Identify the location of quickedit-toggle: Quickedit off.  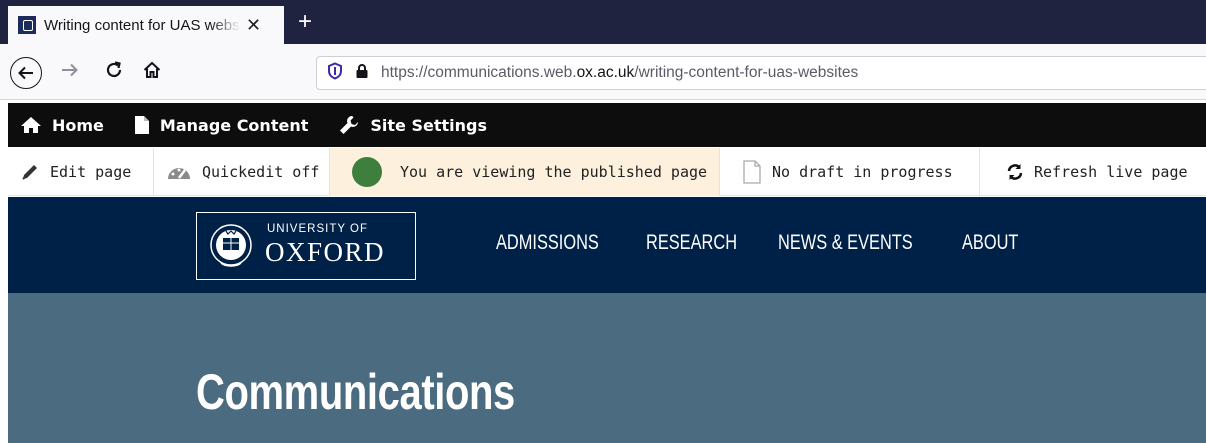
(242, 172).